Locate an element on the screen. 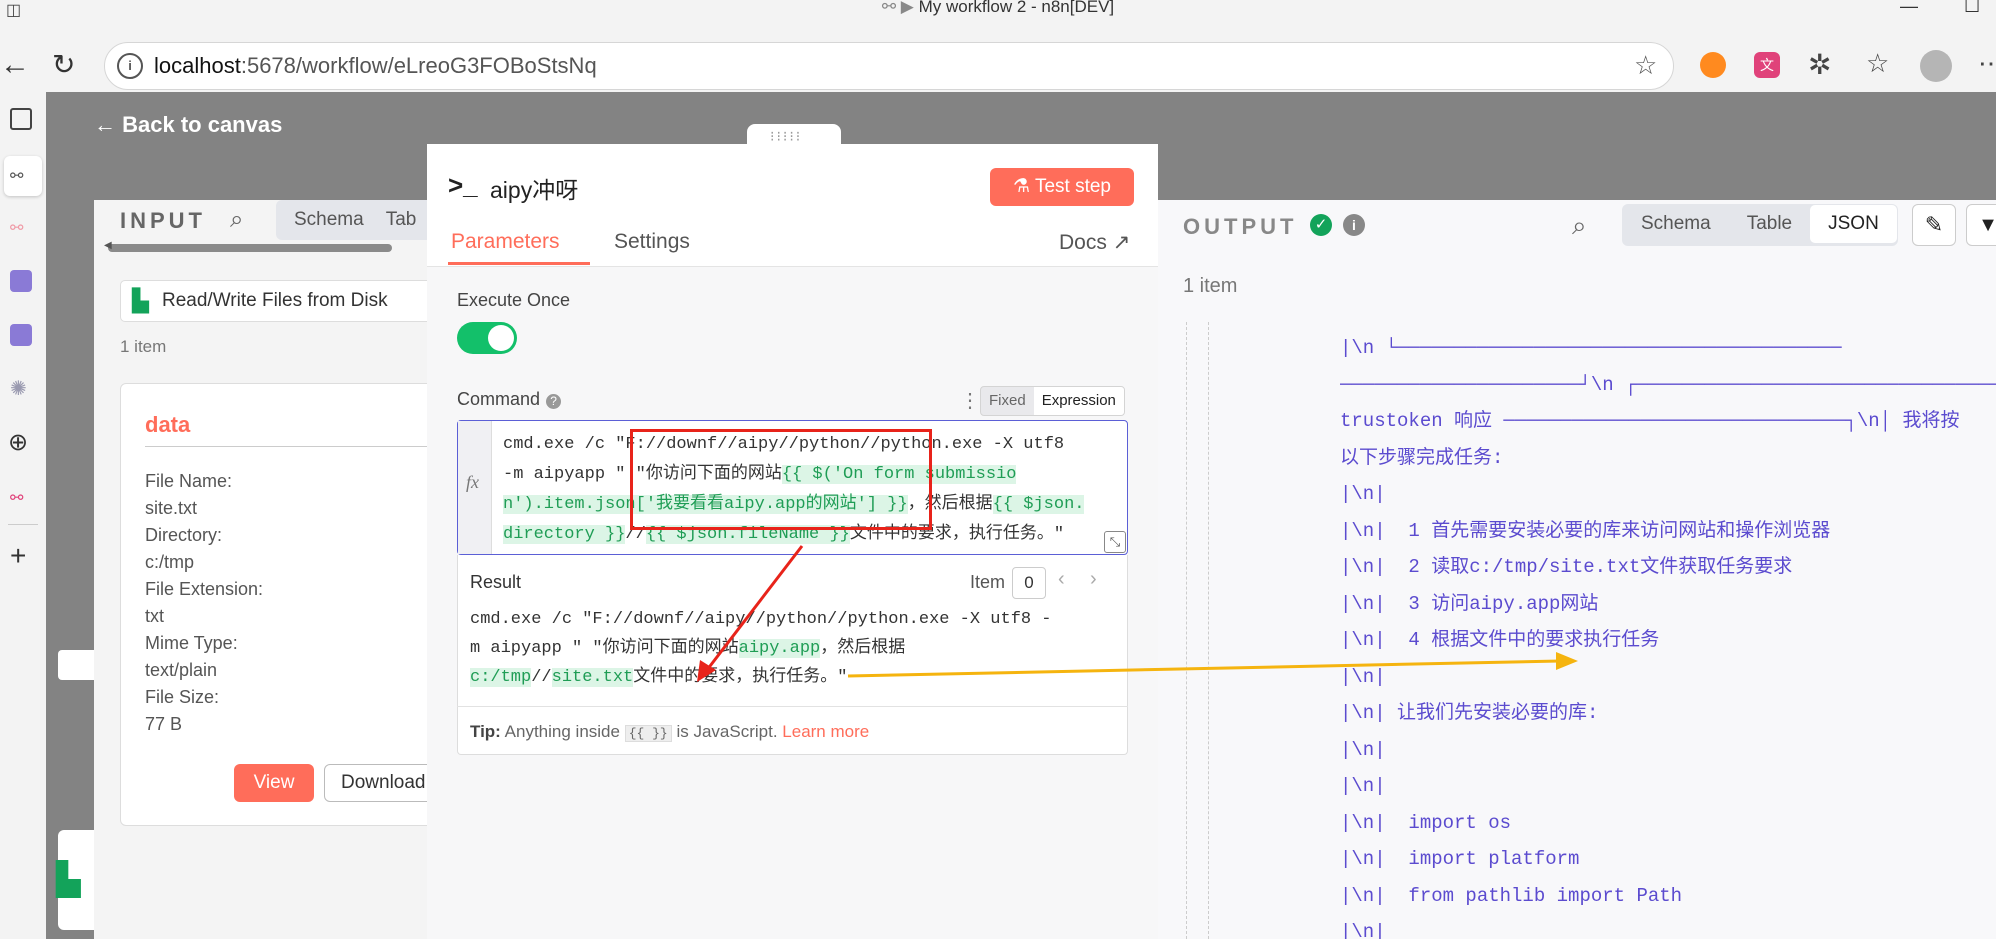 Image resolution: width=1996 pixels, height=939 pixels. annotation-yellow-arrow-line is located at coordinates (1204, 668).